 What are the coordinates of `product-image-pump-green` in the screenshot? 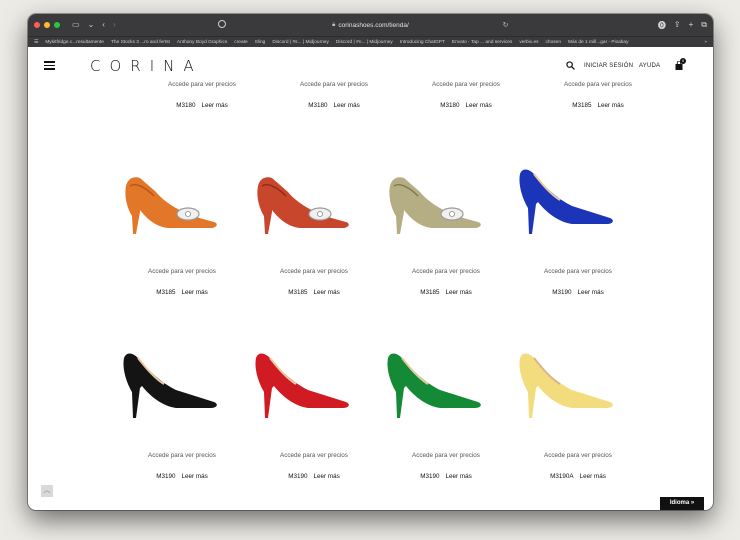 It's located at (446, 386).